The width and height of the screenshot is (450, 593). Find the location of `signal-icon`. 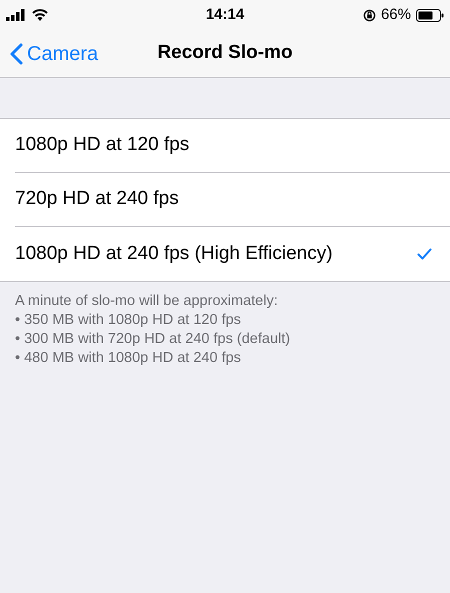

signal-icon is located at coordinates (16, 15).